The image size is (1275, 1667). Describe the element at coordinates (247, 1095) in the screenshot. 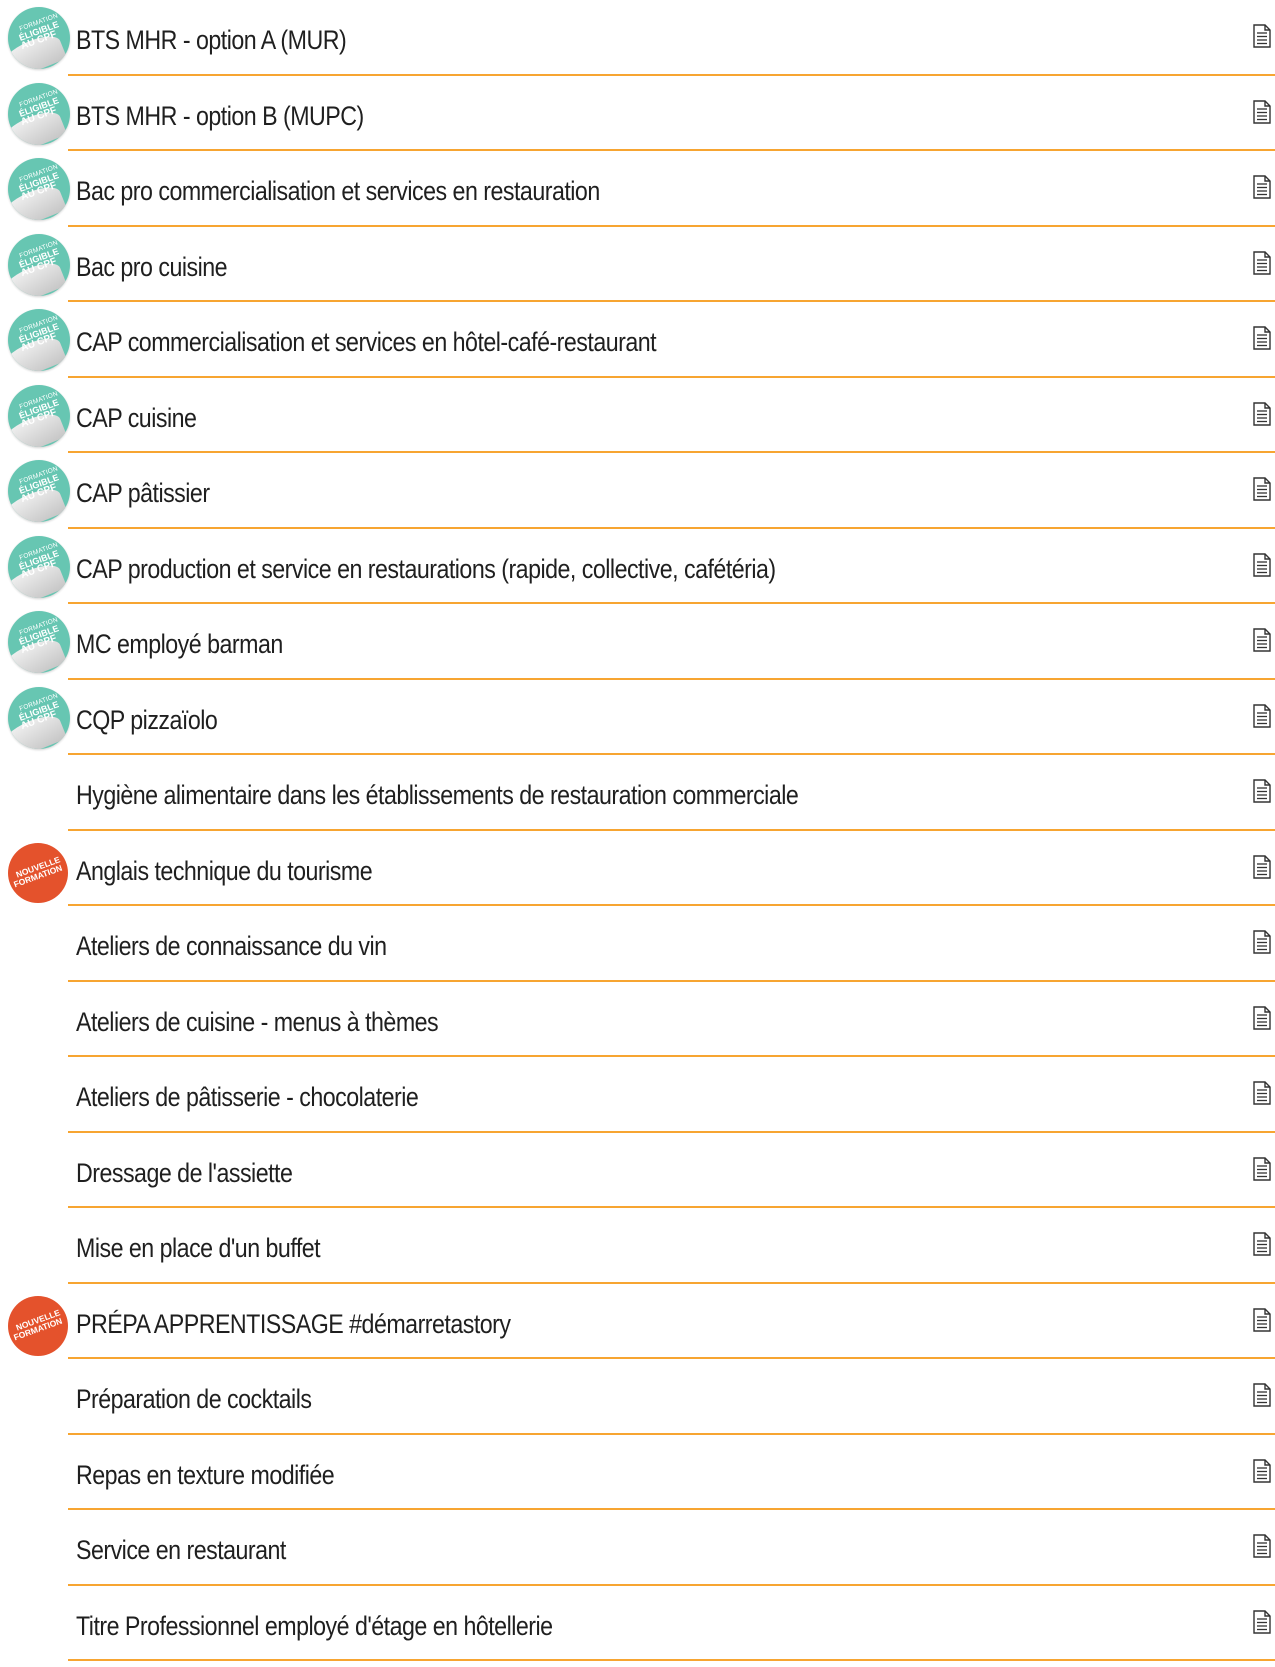

I see `formation-title-link: Ateliers de pâtisserie - chocolaterie` at that location.